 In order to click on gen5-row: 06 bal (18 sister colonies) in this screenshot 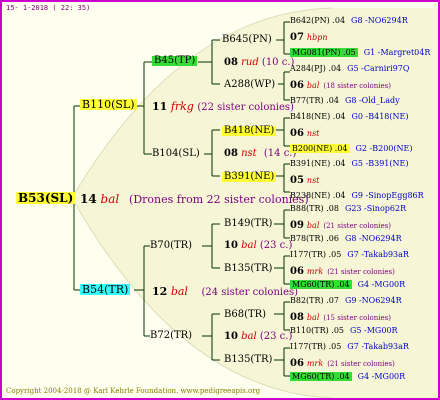, I will do `click(340, 86)`.